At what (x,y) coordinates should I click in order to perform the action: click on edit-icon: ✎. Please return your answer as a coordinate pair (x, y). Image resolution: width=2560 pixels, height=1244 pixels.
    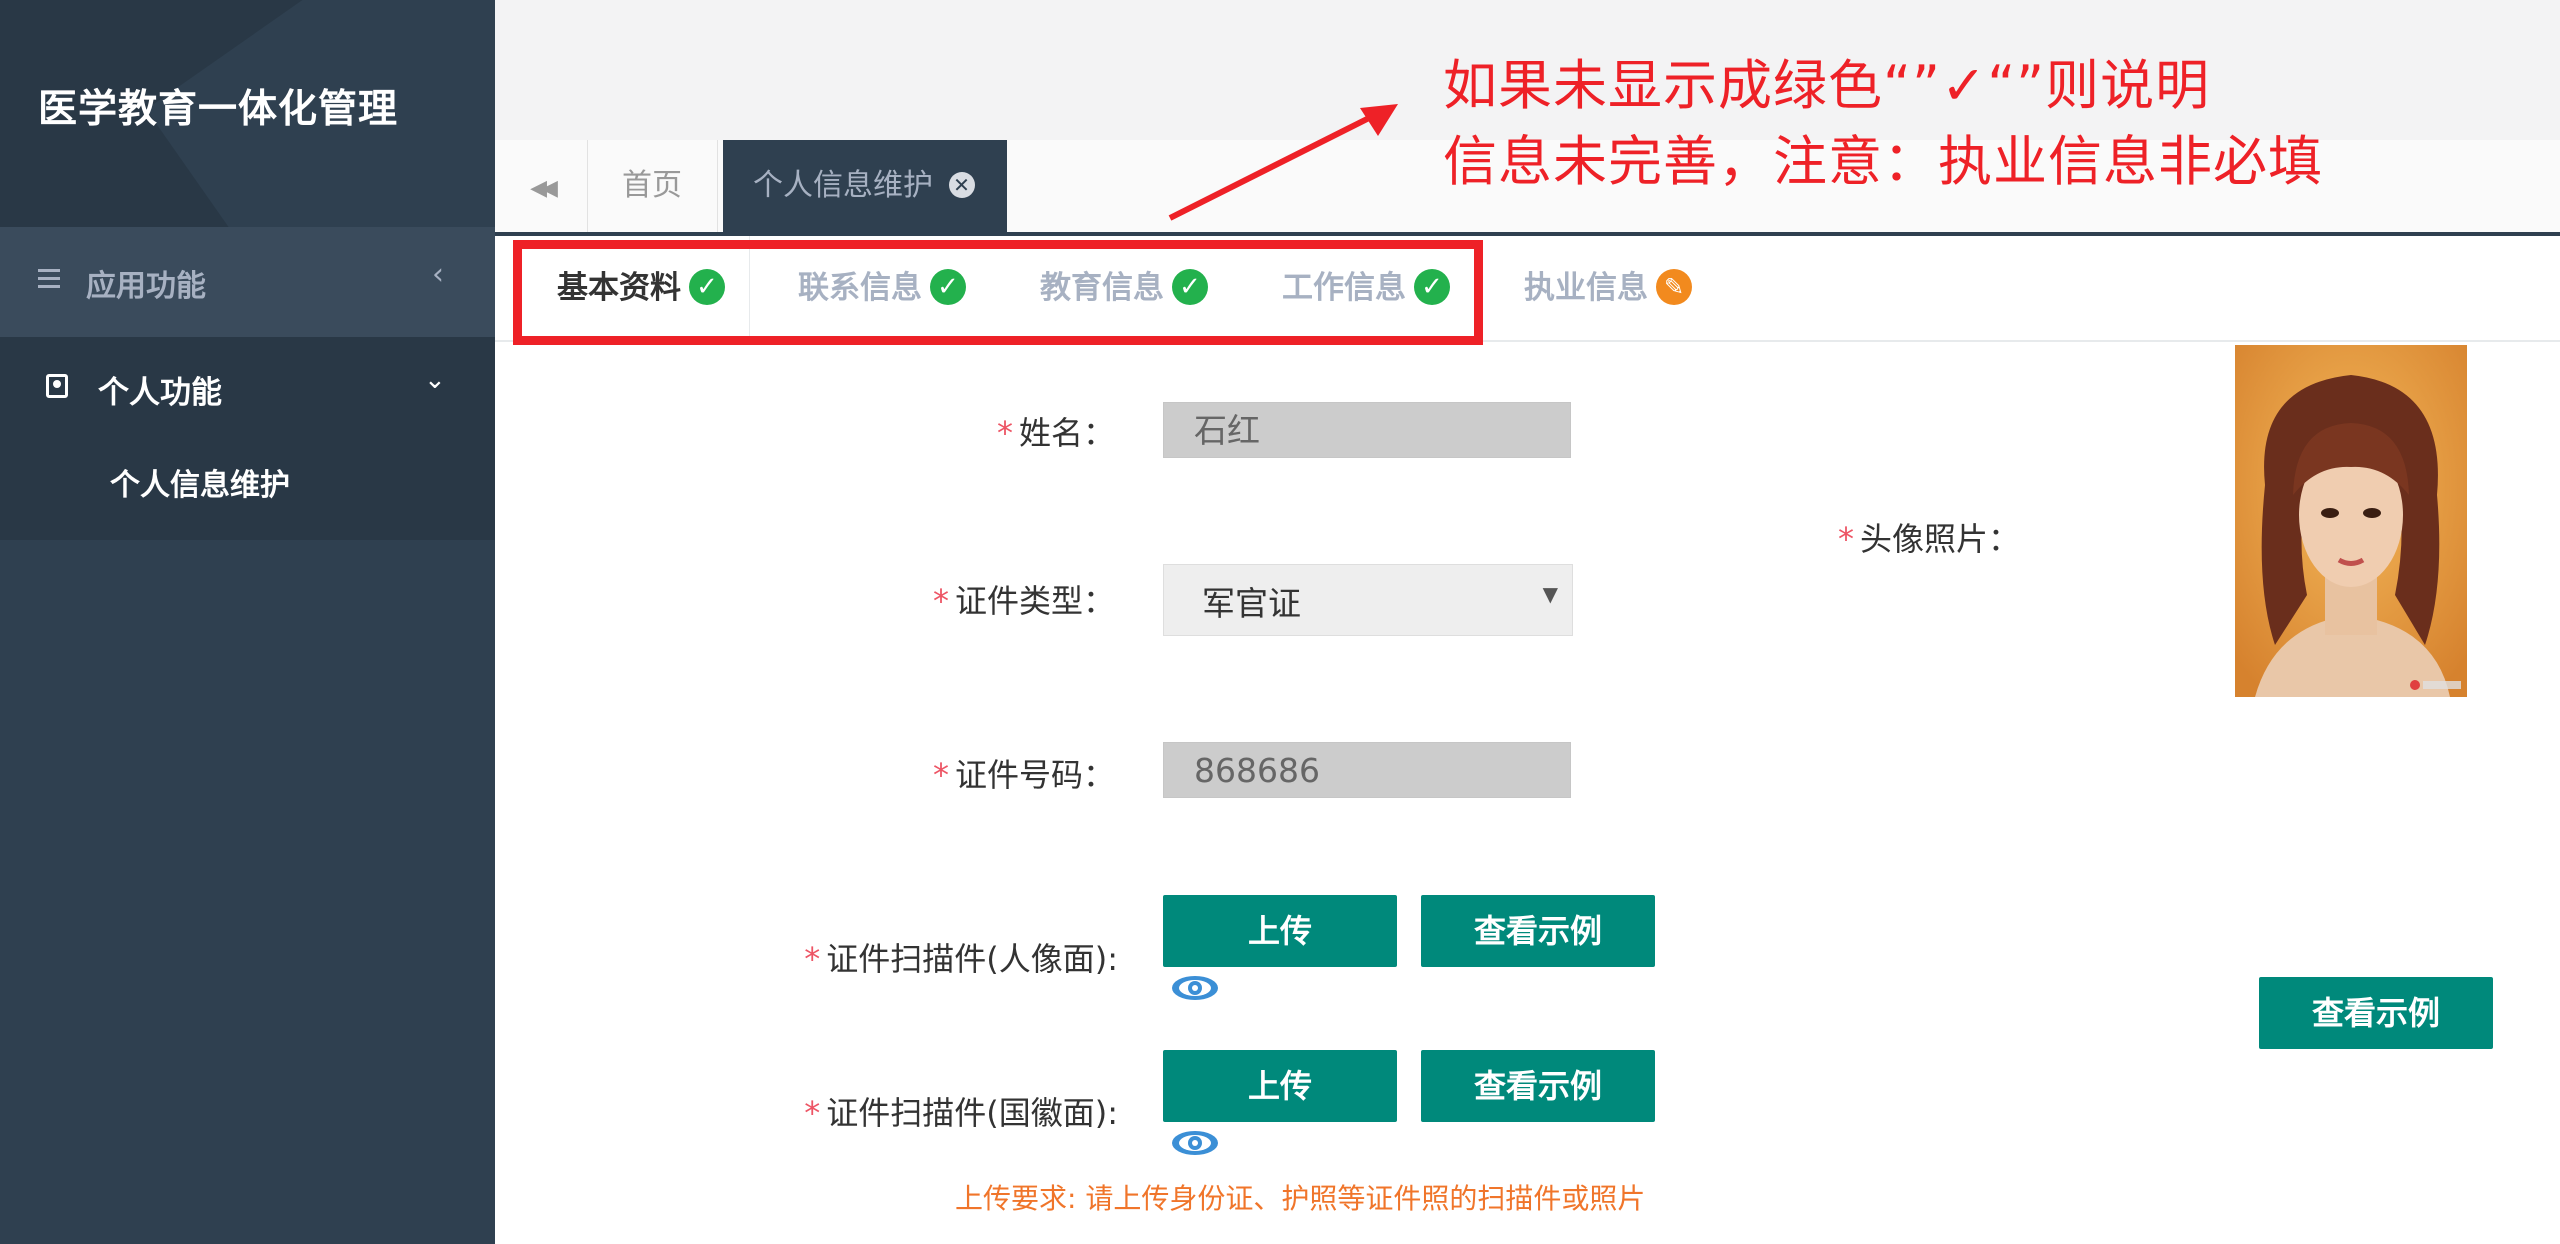
    Looking at the image, I should click on (1674, 286).